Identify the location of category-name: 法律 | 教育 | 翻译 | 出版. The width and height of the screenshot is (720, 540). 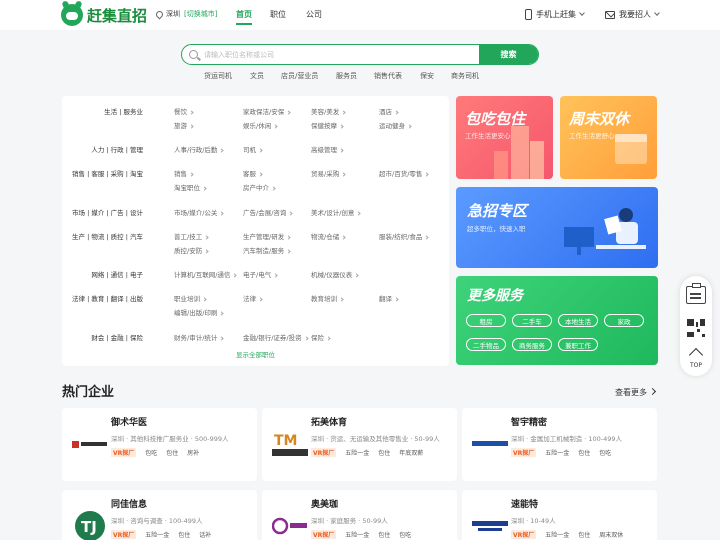
(107, 298).